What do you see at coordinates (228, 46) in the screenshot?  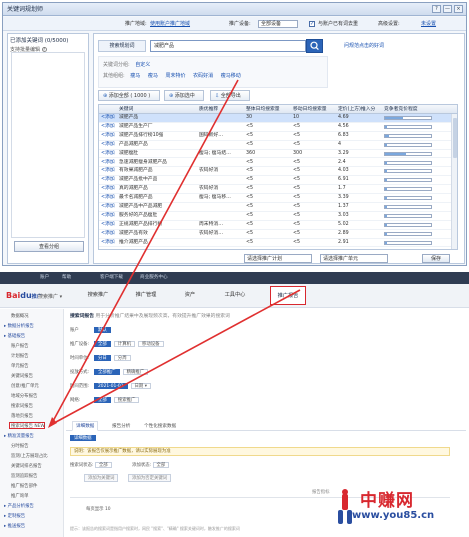 I see `search-input: 减肥产品` at bounding box center [228, 46].